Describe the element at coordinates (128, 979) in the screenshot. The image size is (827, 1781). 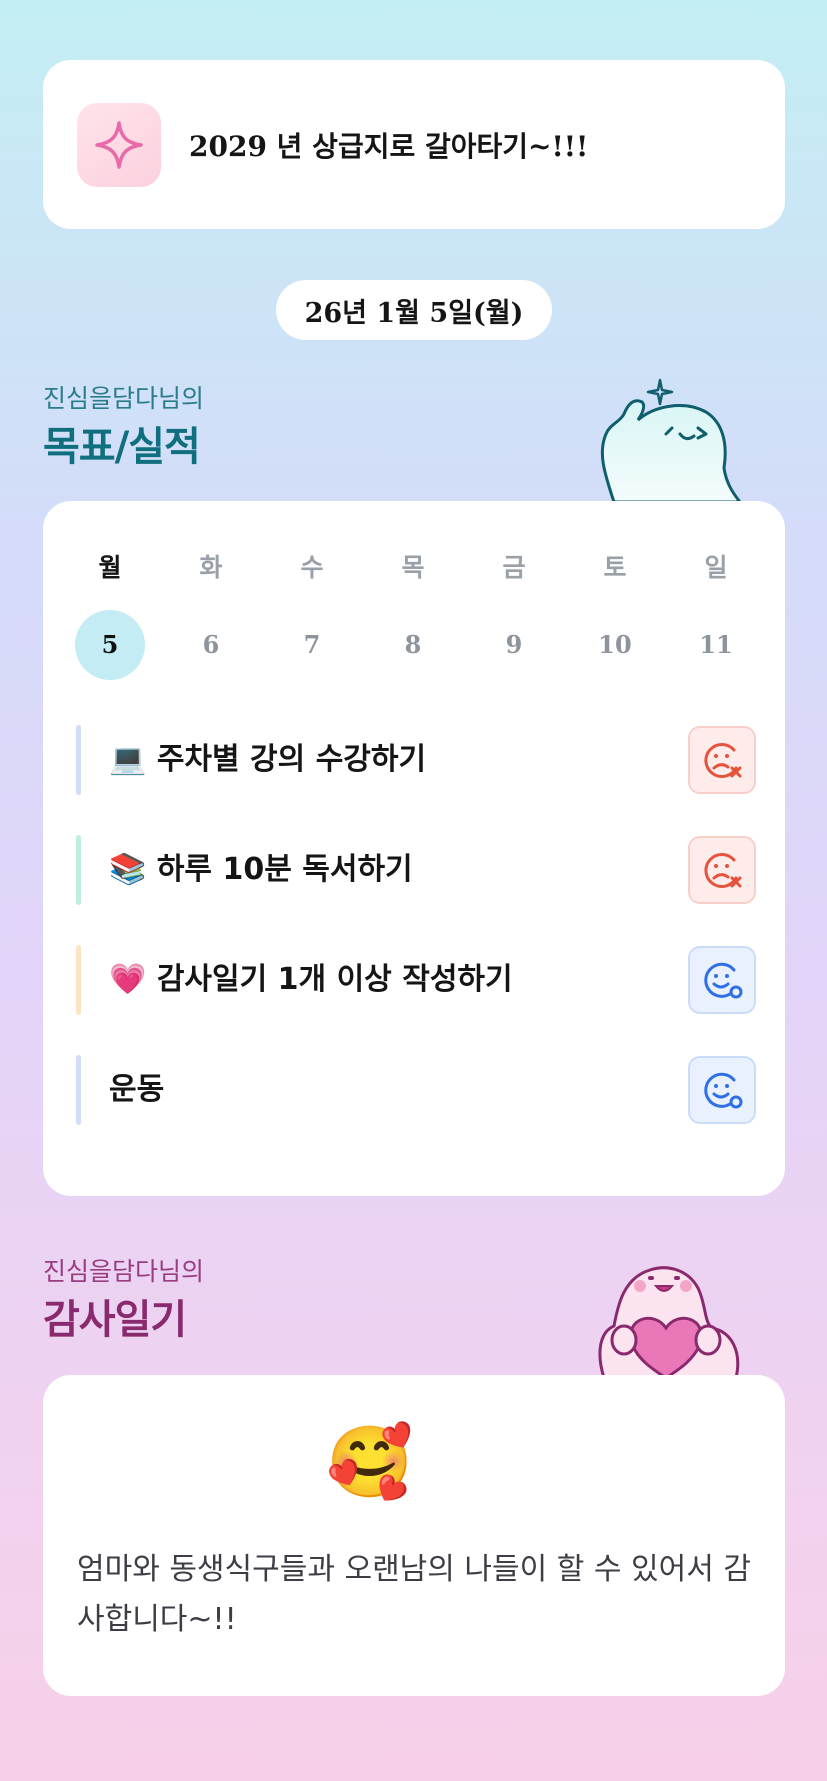
I see `pink-heart-icon: 💗` at that location.